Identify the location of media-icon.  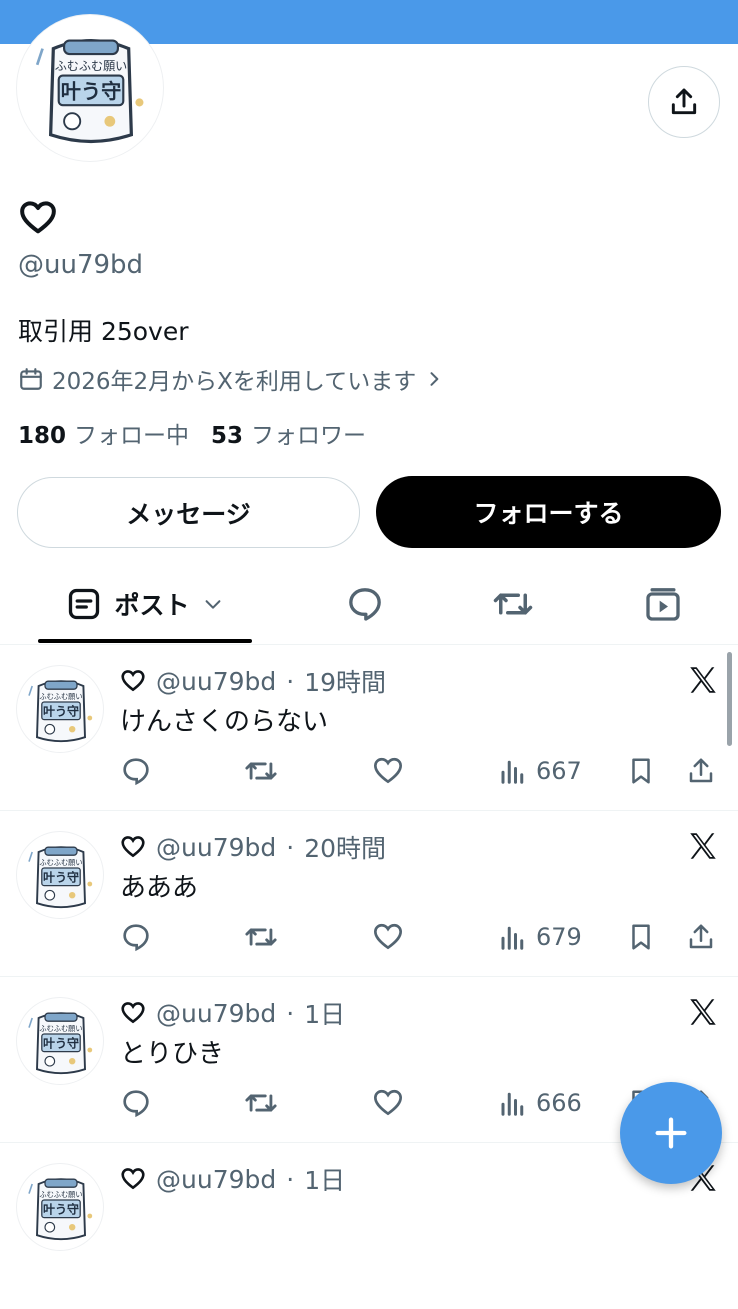
(663, 604).